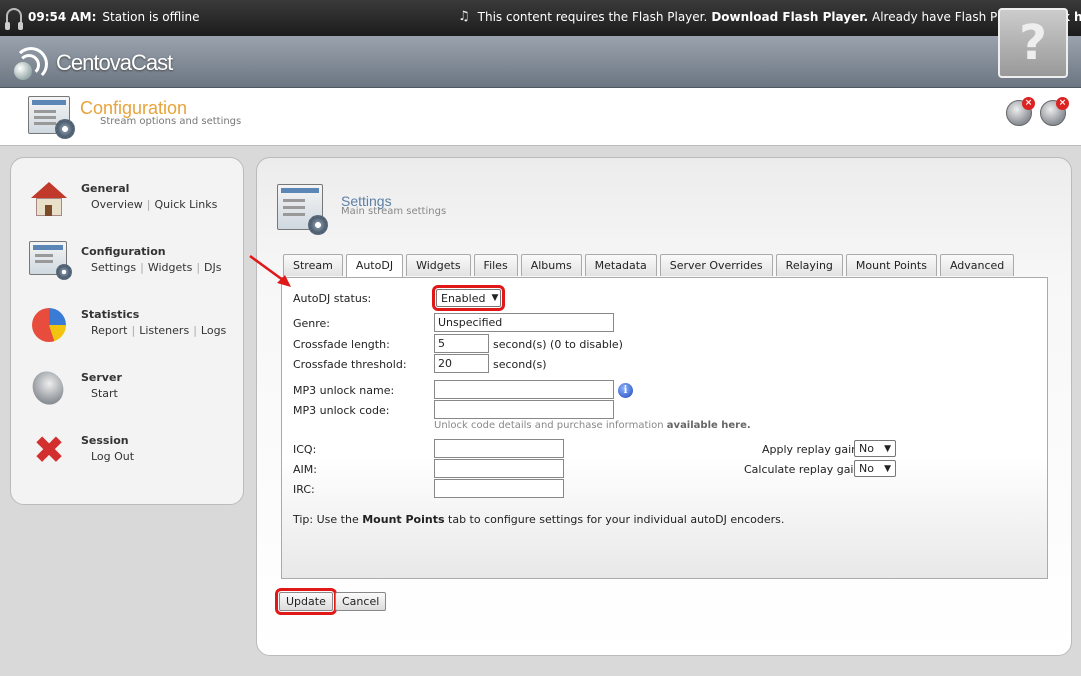  What do you see at coordinates (524, 389) in the screenshot?
I see `mp3-unlock-name-input` at bounding box center [524, 389].